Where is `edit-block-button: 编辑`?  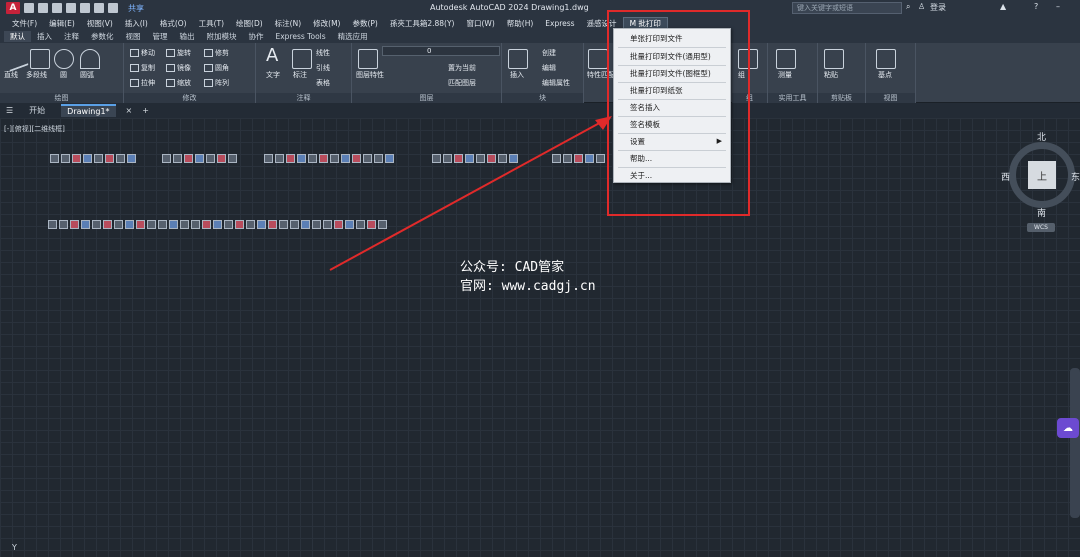
edit-block-button: 编辑 is located at coordinates (549, 68).